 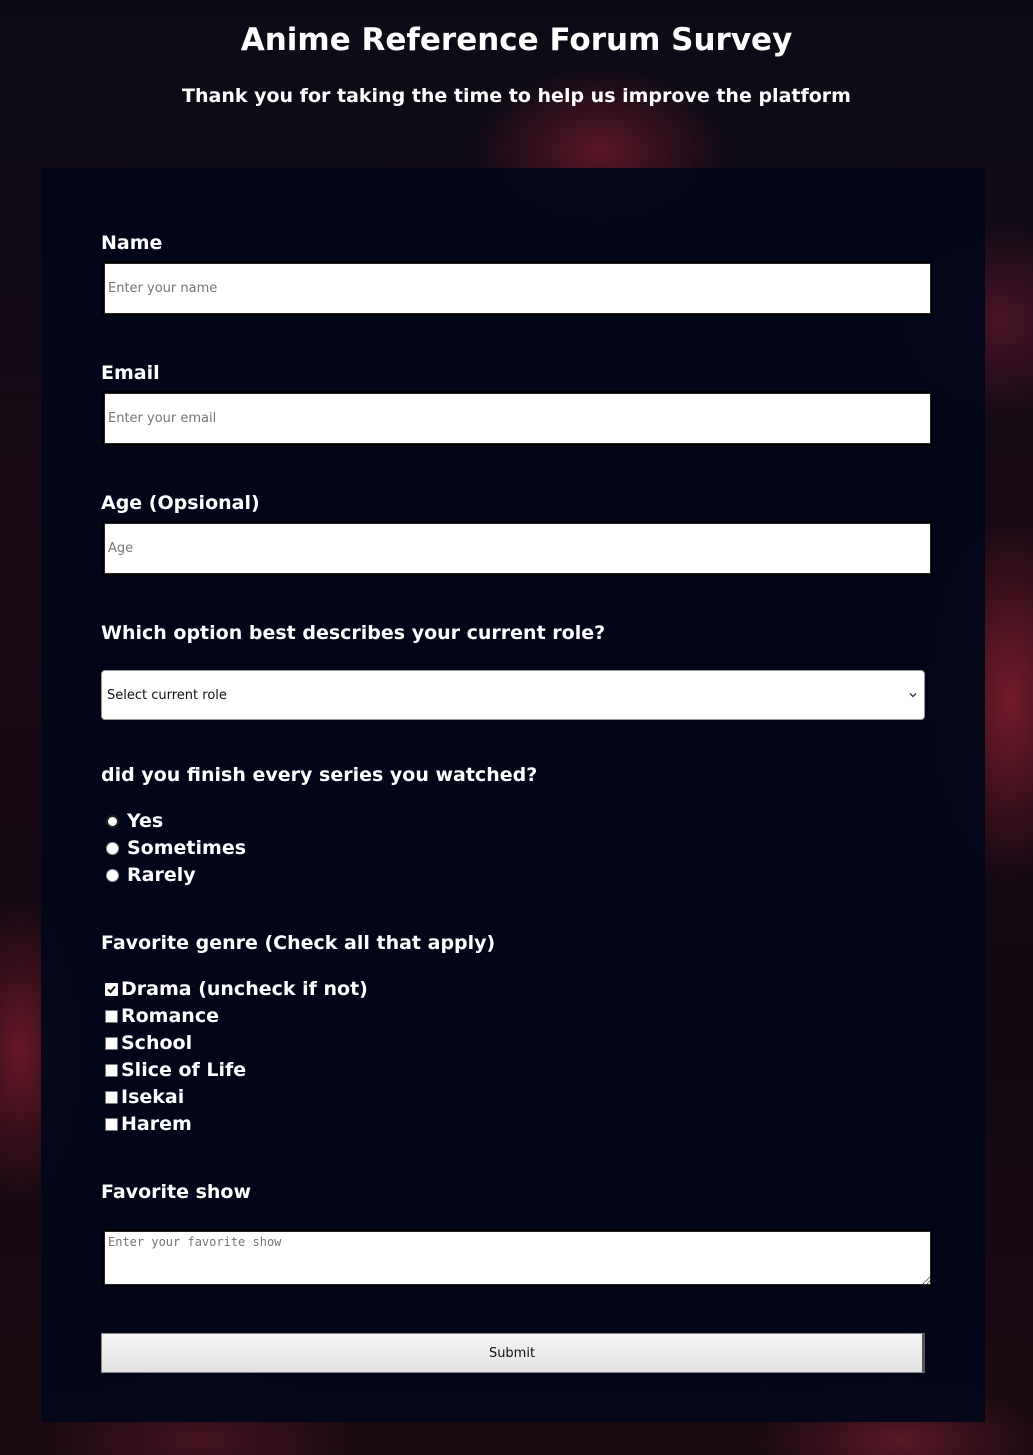 What do you see at coordinates (161, 875) in the screenshot?
I see `radio-label-rarely: Rarely` at bounding box center [161, 875].